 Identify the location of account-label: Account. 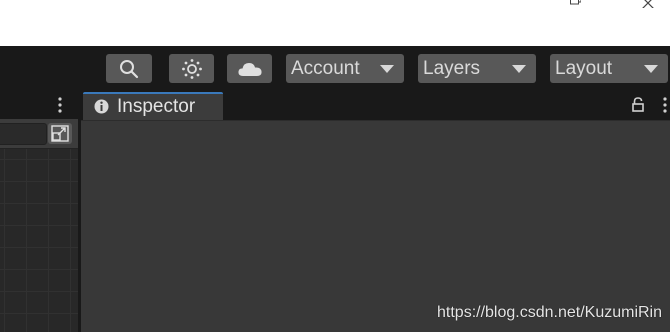
(325, 68).